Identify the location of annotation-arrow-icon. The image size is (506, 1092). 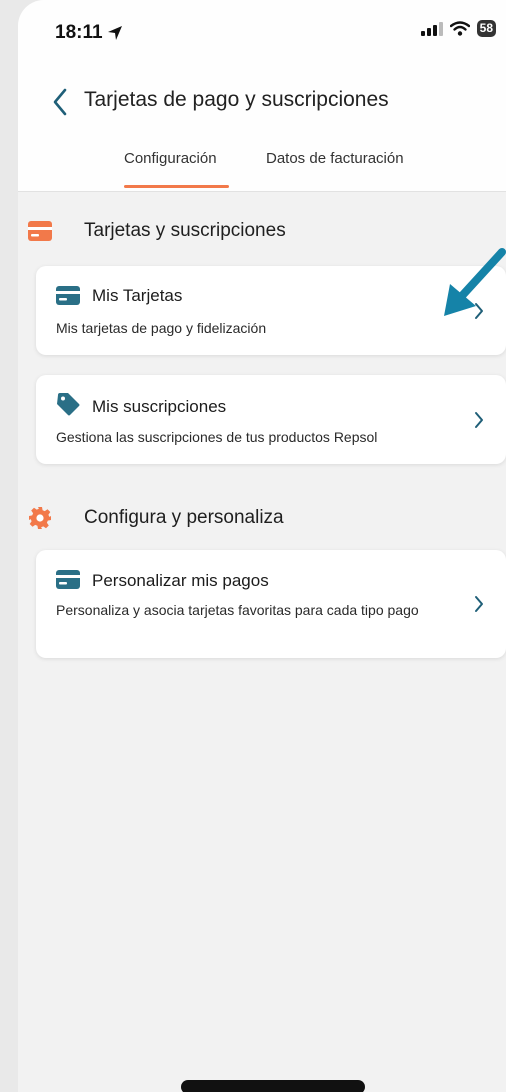
(475, 282).